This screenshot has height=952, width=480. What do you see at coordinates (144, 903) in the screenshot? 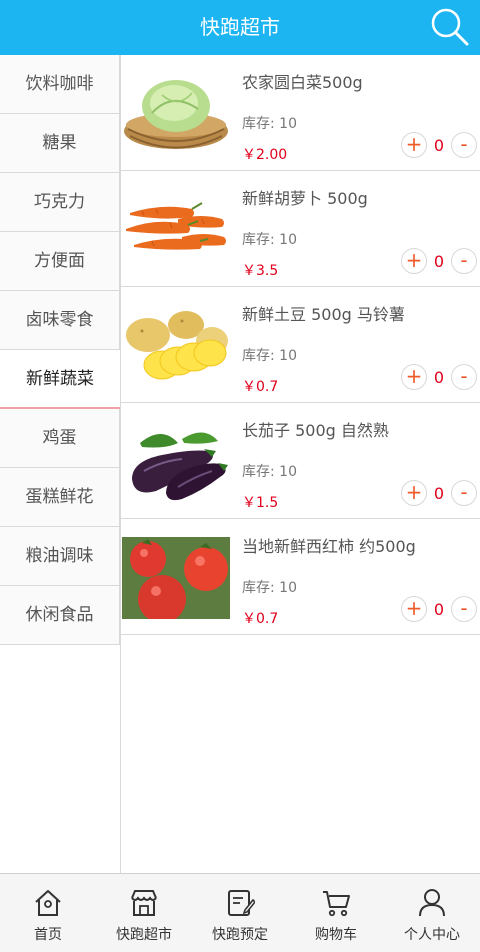
I see `store-icon` at bounding box center [144, 903].